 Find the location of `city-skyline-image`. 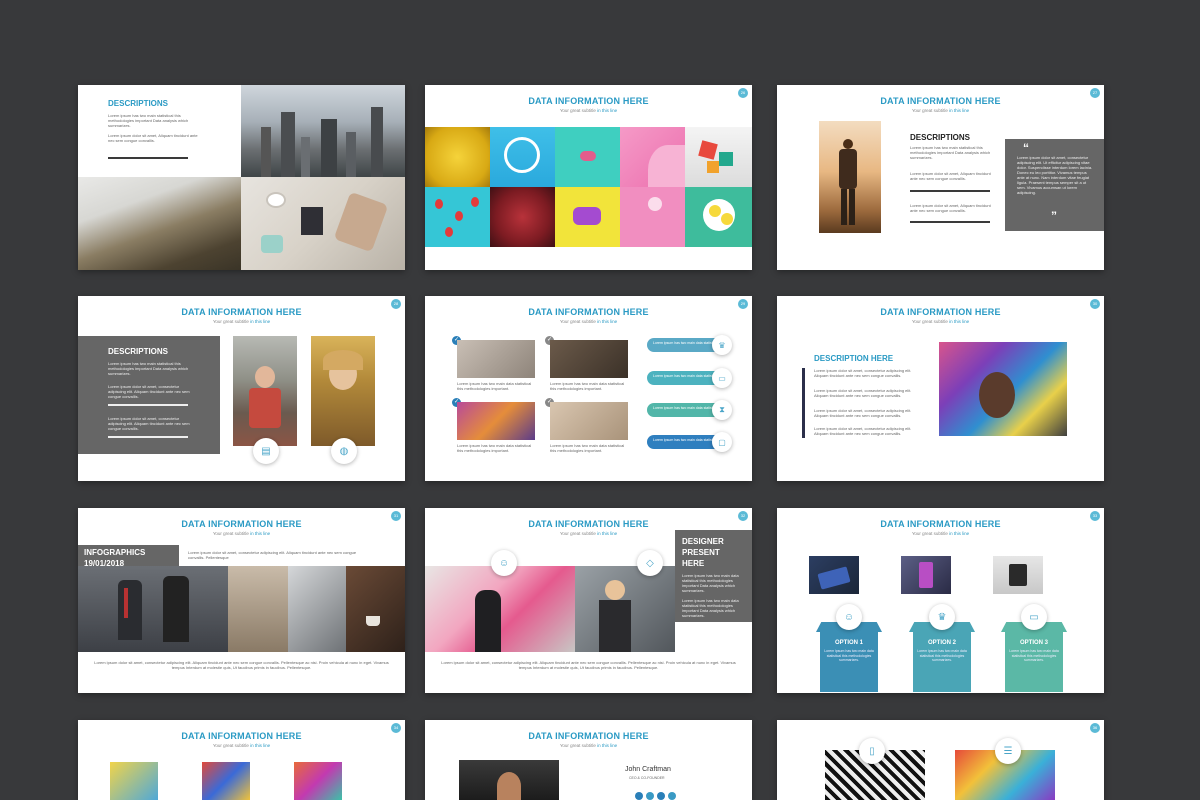

city-skyline-image is located at coordinates (323, 131).